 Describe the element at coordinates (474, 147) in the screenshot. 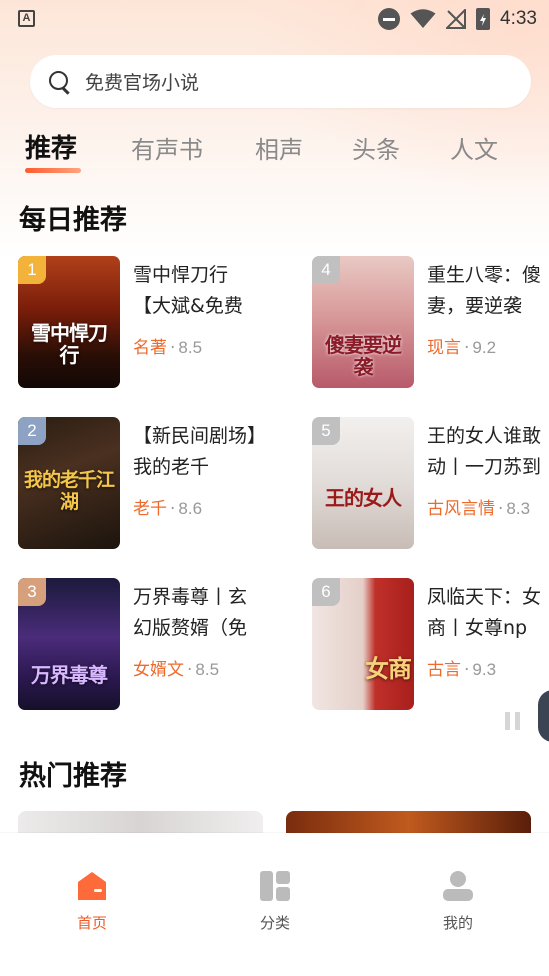

I see `tab-humanities: 人文` at that location.